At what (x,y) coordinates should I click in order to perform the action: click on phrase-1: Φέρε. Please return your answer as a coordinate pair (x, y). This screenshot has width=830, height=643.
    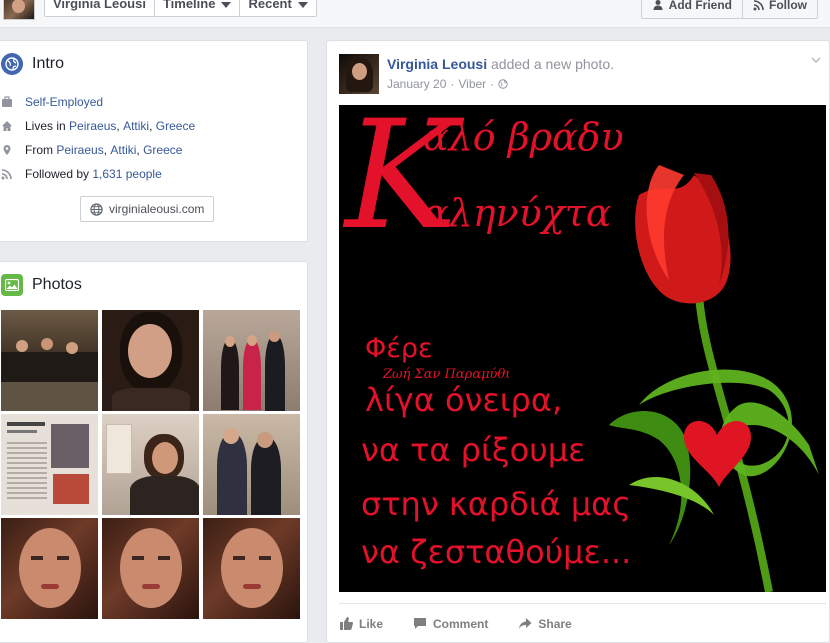
    Looking at the image, I should click on (399, 348).